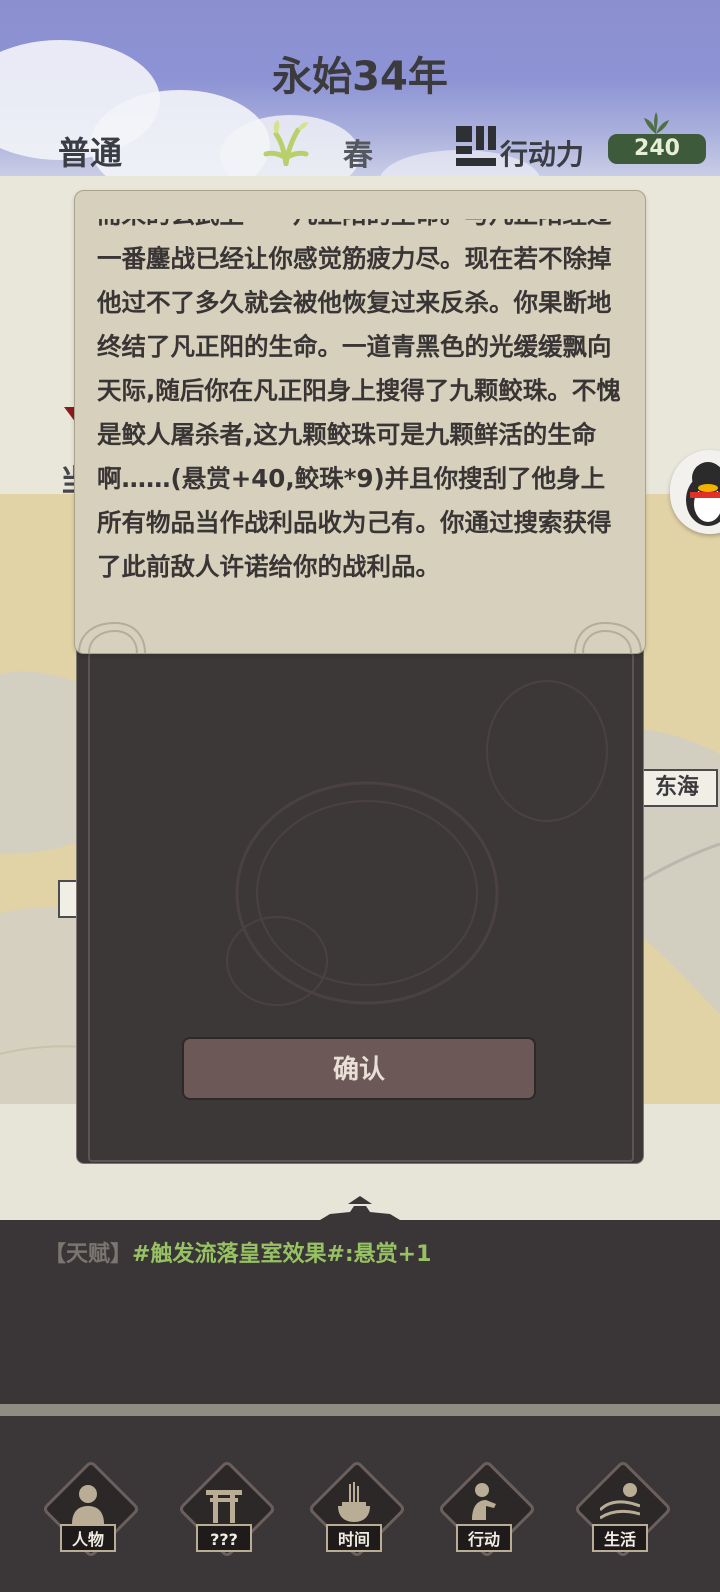 The width and height of the screenshot is (720, 1592). Describe the element at coordinates (224, 1538) in the screenshot. I see `nav-label-unknown: ???` at that location.